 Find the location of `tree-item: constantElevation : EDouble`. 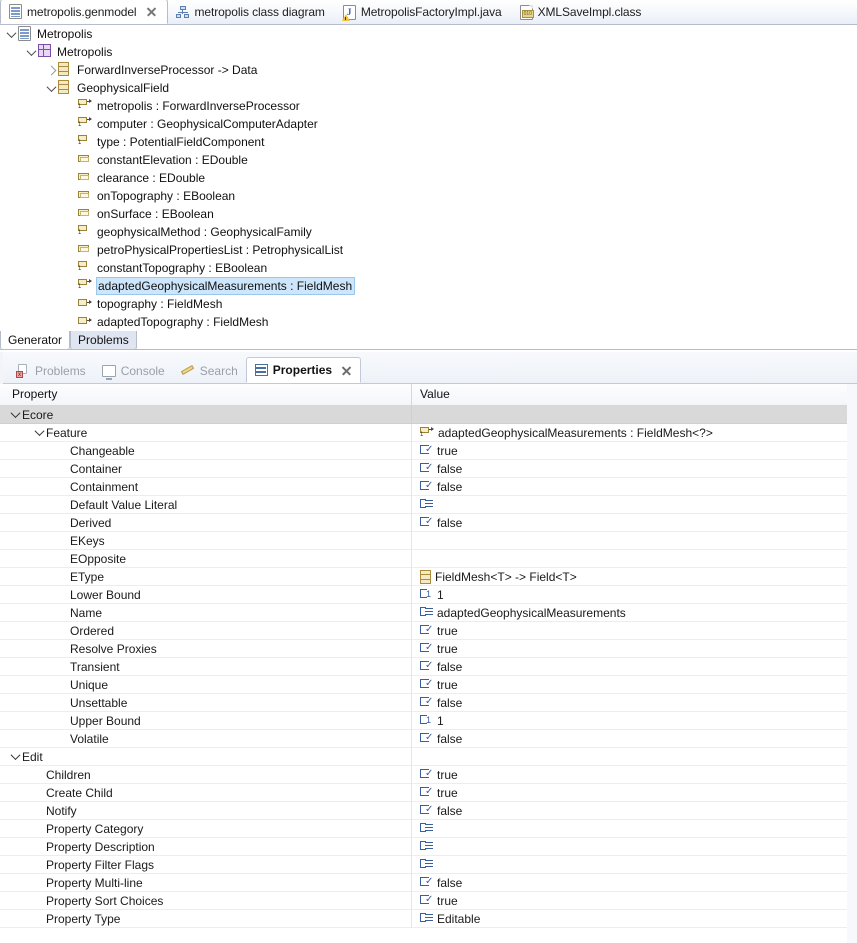

tree-item: constantElevation : EDouble is located at coordinates (428, 160).